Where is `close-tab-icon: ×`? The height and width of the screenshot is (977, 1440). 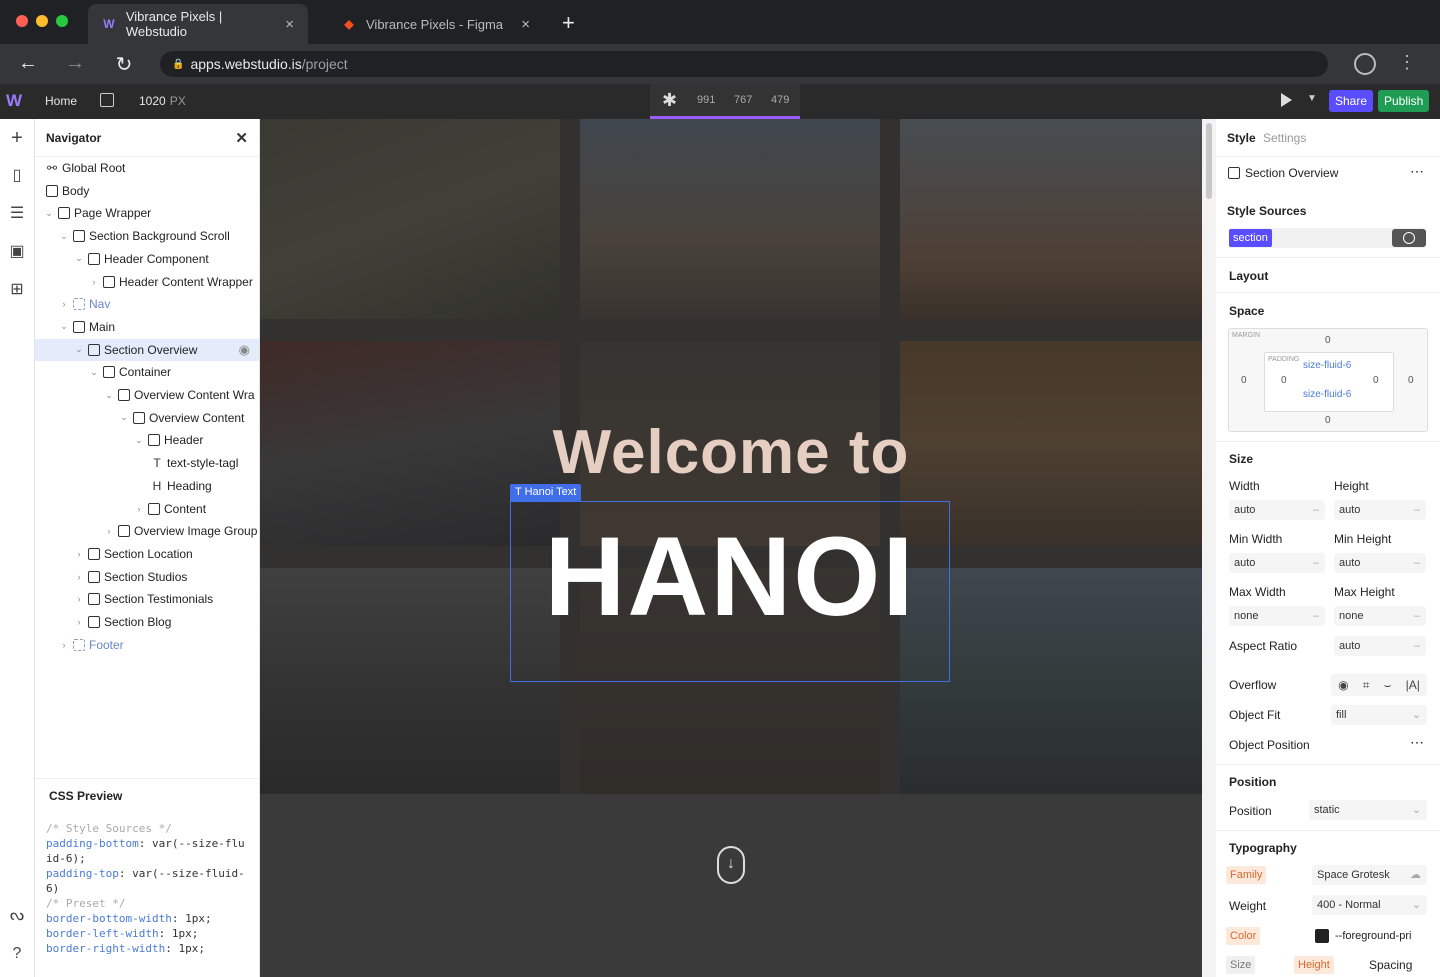
close-tab-icon: × is located at coordinates (289, 24).